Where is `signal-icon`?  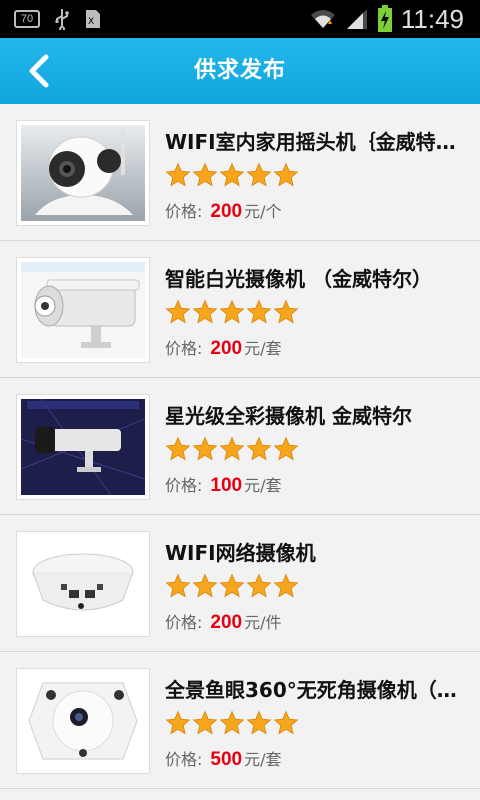
signal-icon is located at coordinates (356, 19).